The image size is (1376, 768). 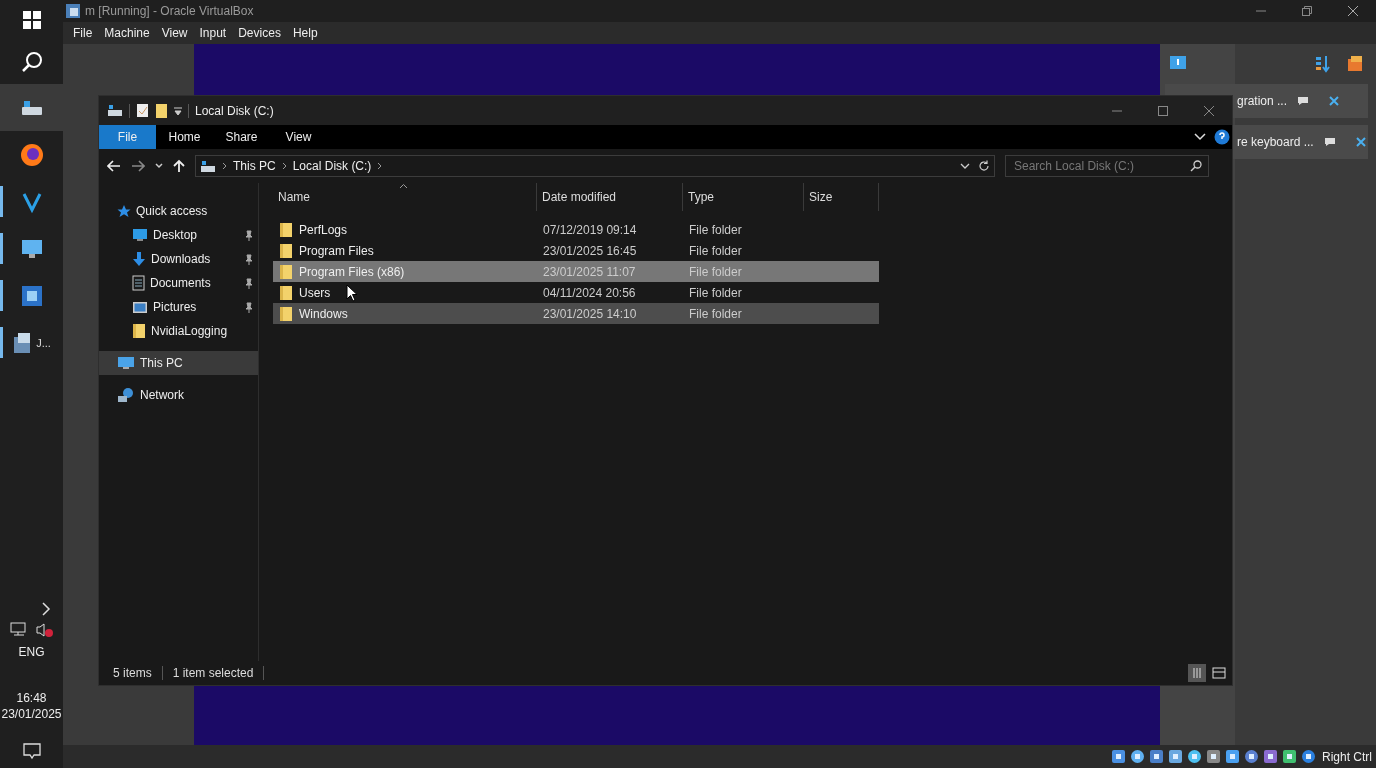 What do you see at coordinates (595, 166) in the screenshot?
I see `address-bar: This PC Local Disk (C:)` at bounding box center [595, 166].